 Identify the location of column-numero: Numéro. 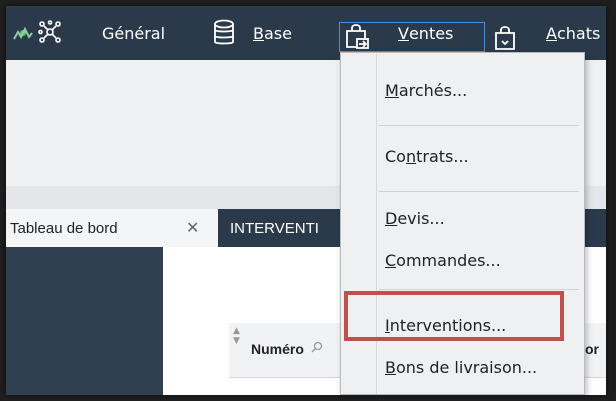
(277, 349).